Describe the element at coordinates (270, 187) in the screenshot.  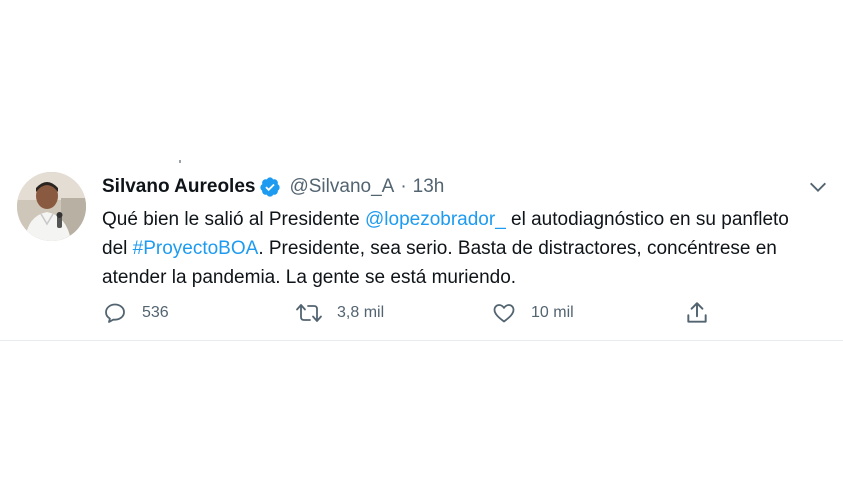
I see `verified-badge-icon` at that location.